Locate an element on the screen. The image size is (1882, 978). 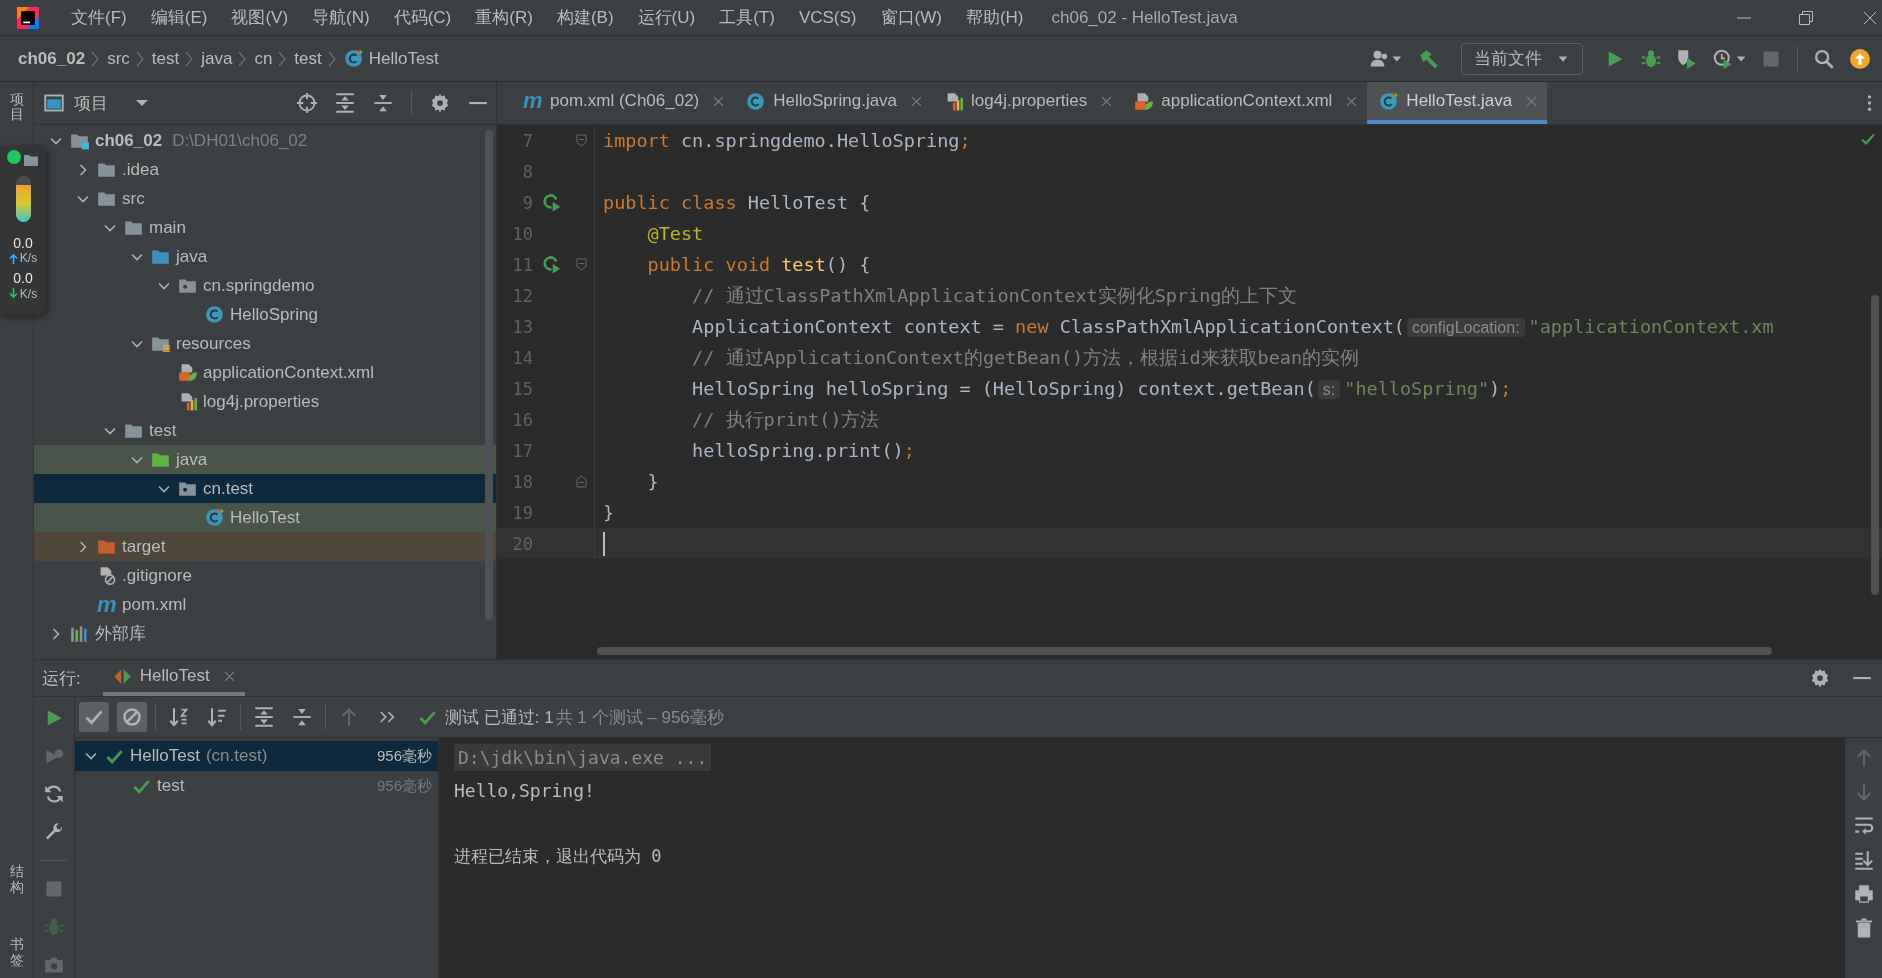
expand-all-icon is located at coordinates (345, 103).